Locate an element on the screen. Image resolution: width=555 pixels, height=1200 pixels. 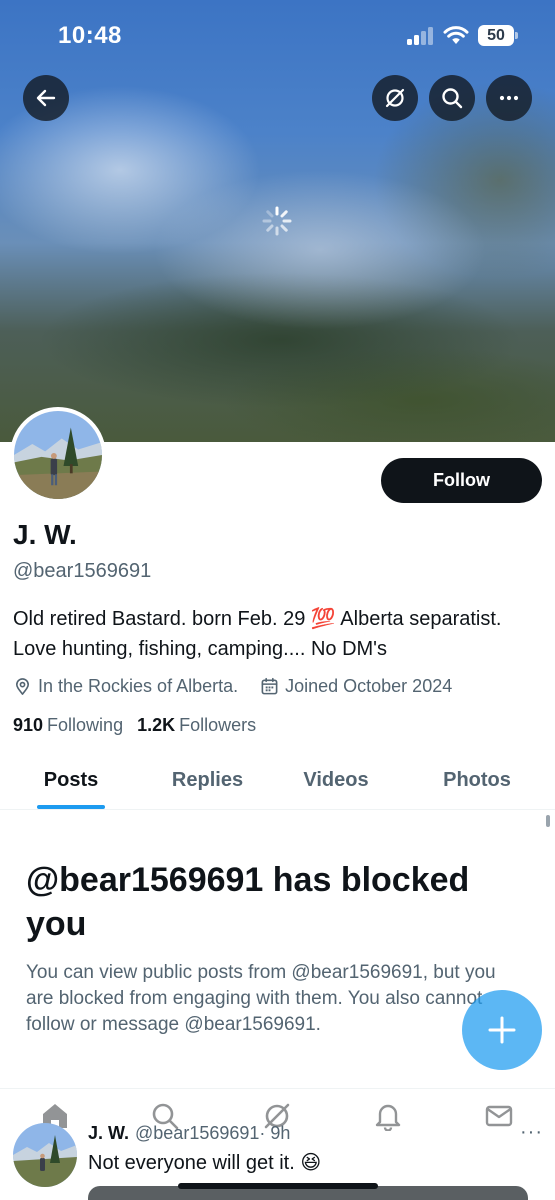
status-bar: 10:48 50 is located at coordinates (277, 36).